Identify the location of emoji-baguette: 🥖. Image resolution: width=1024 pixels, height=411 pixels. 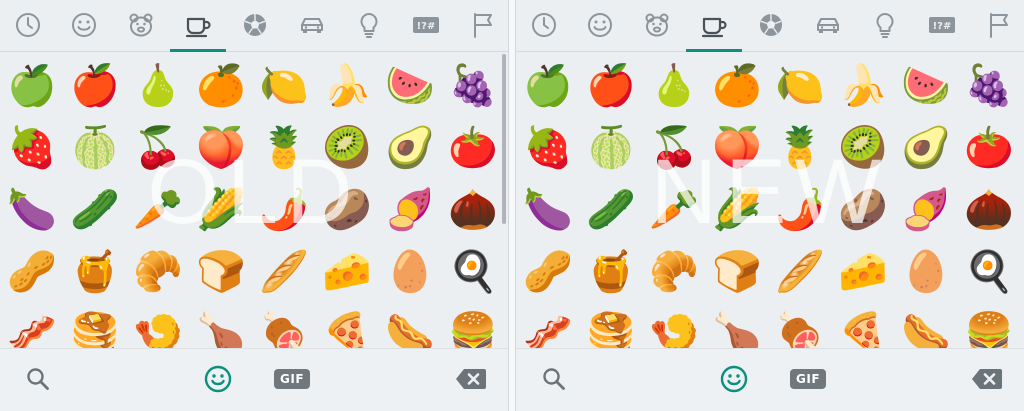
(284, 272).